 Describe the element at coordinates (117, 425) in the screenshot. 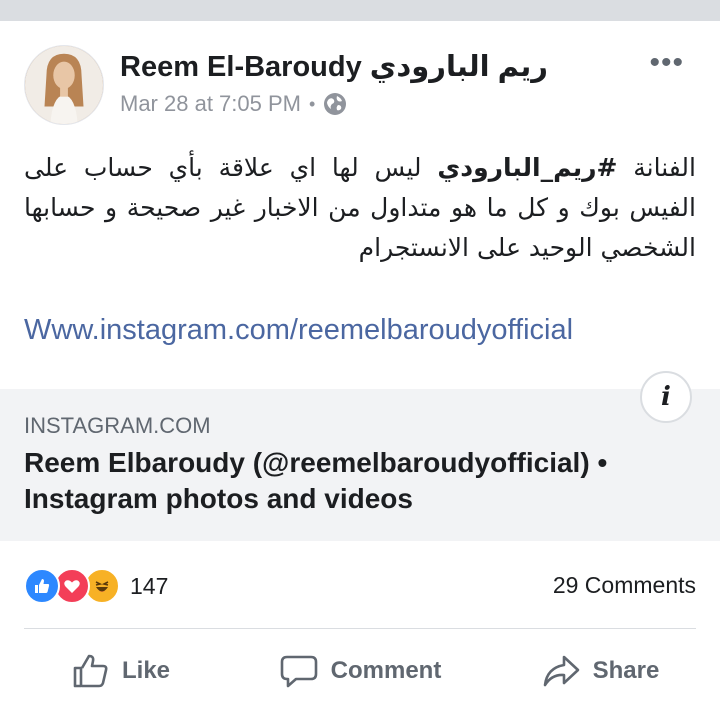

I see `preview-domain: INSTAGRAM.COM` at that location.